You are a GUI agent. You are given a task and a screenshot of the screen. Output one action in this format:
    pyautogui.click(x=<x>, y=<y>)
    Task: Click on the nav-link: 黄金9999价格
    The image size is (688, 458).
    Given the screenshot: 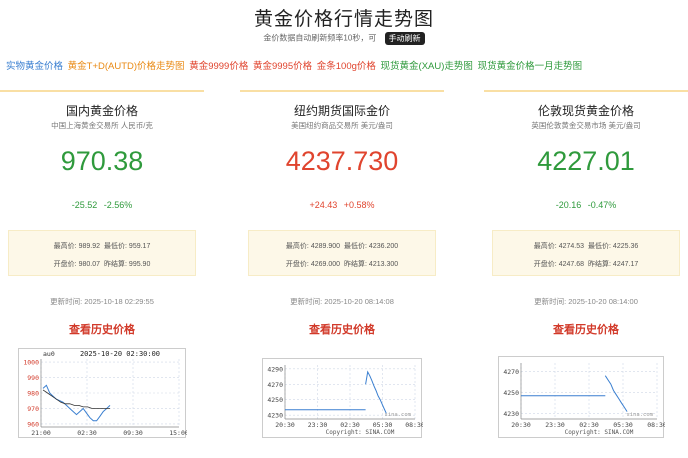 What is the action you would take?
    pyautogui.click(x=218, y=66)
    